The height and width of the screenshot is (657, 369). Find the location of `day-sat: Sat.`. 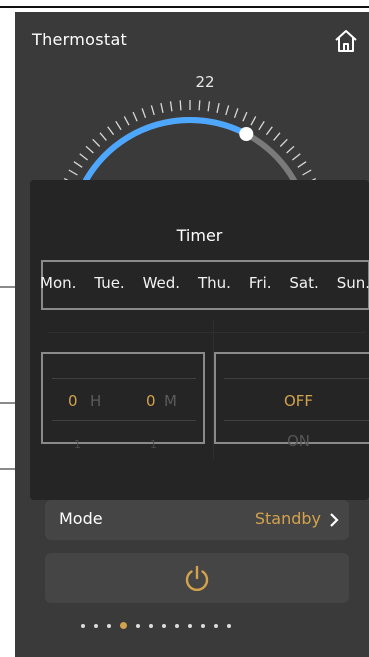

day-sat: Sat. is located at coordinates (303, 283).